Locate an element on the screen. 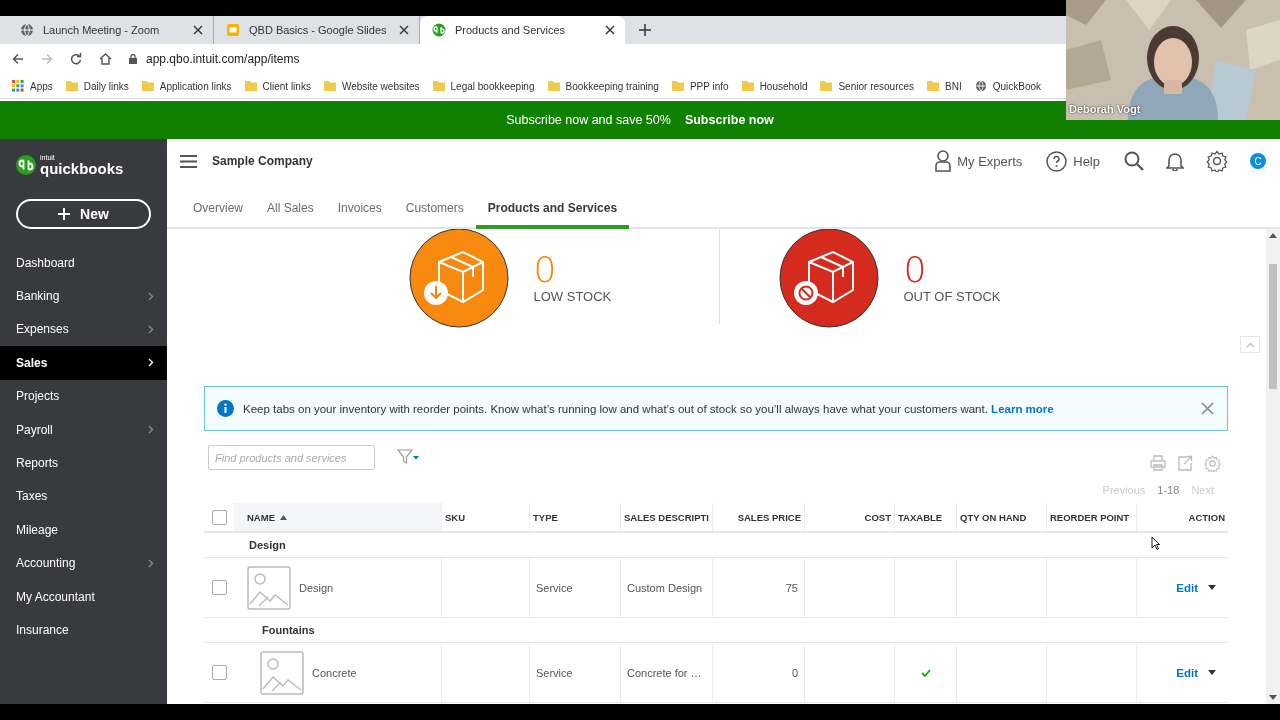 This screenshot has height=720, width=1280. help-link: Help is located at coordinates (1073, 161).